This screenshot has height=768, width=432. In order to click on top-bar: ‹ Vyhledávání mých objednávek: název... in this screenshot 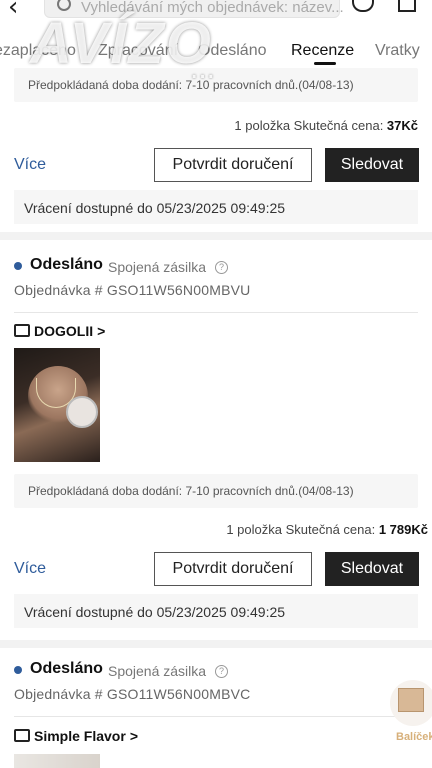, I will do `click(216, 11)`.